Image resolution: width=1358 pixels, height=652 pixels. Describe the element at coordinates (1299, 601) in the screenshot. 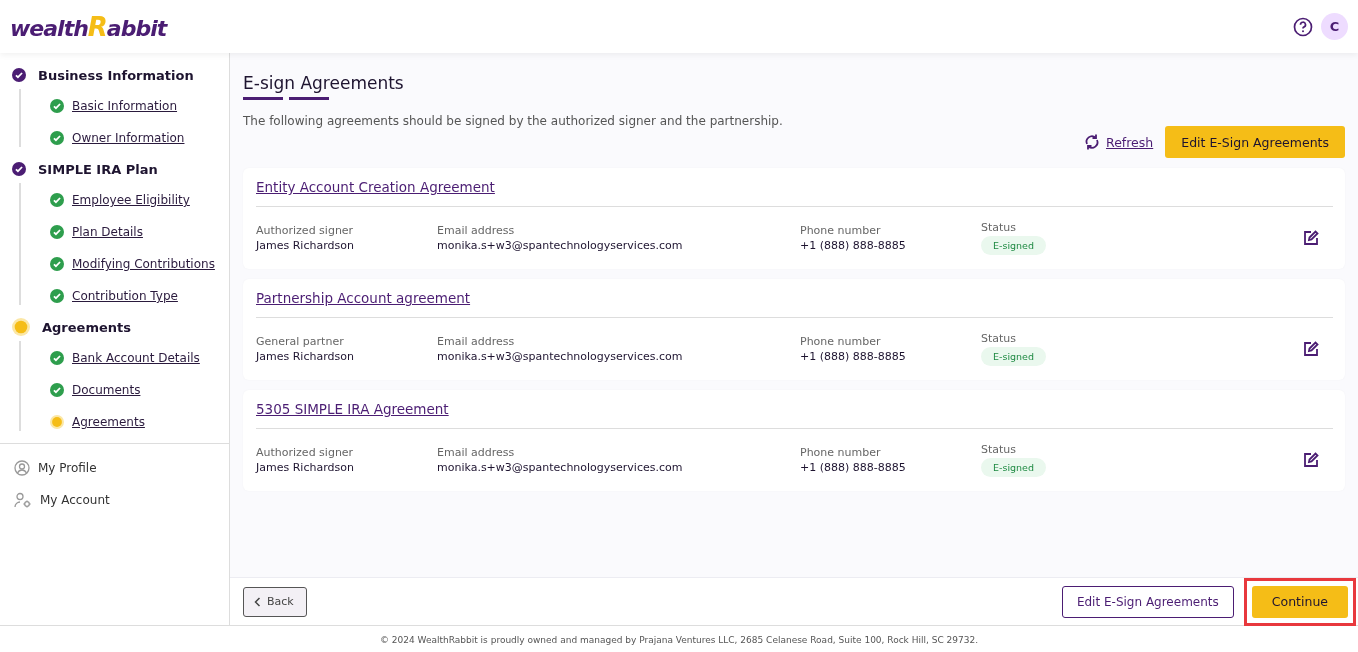

I see `continue-button: Continue` at that location.